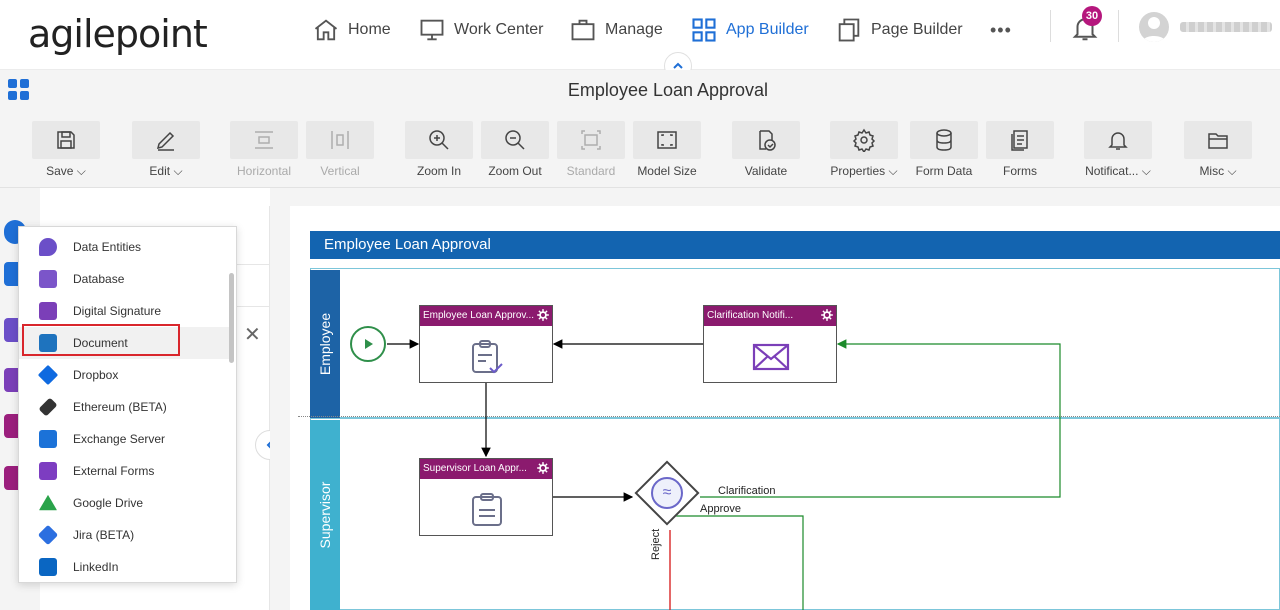 The width and height of the screenshot is (1280, 610). I want to click on digital-signature-icon, so click(48, 311).